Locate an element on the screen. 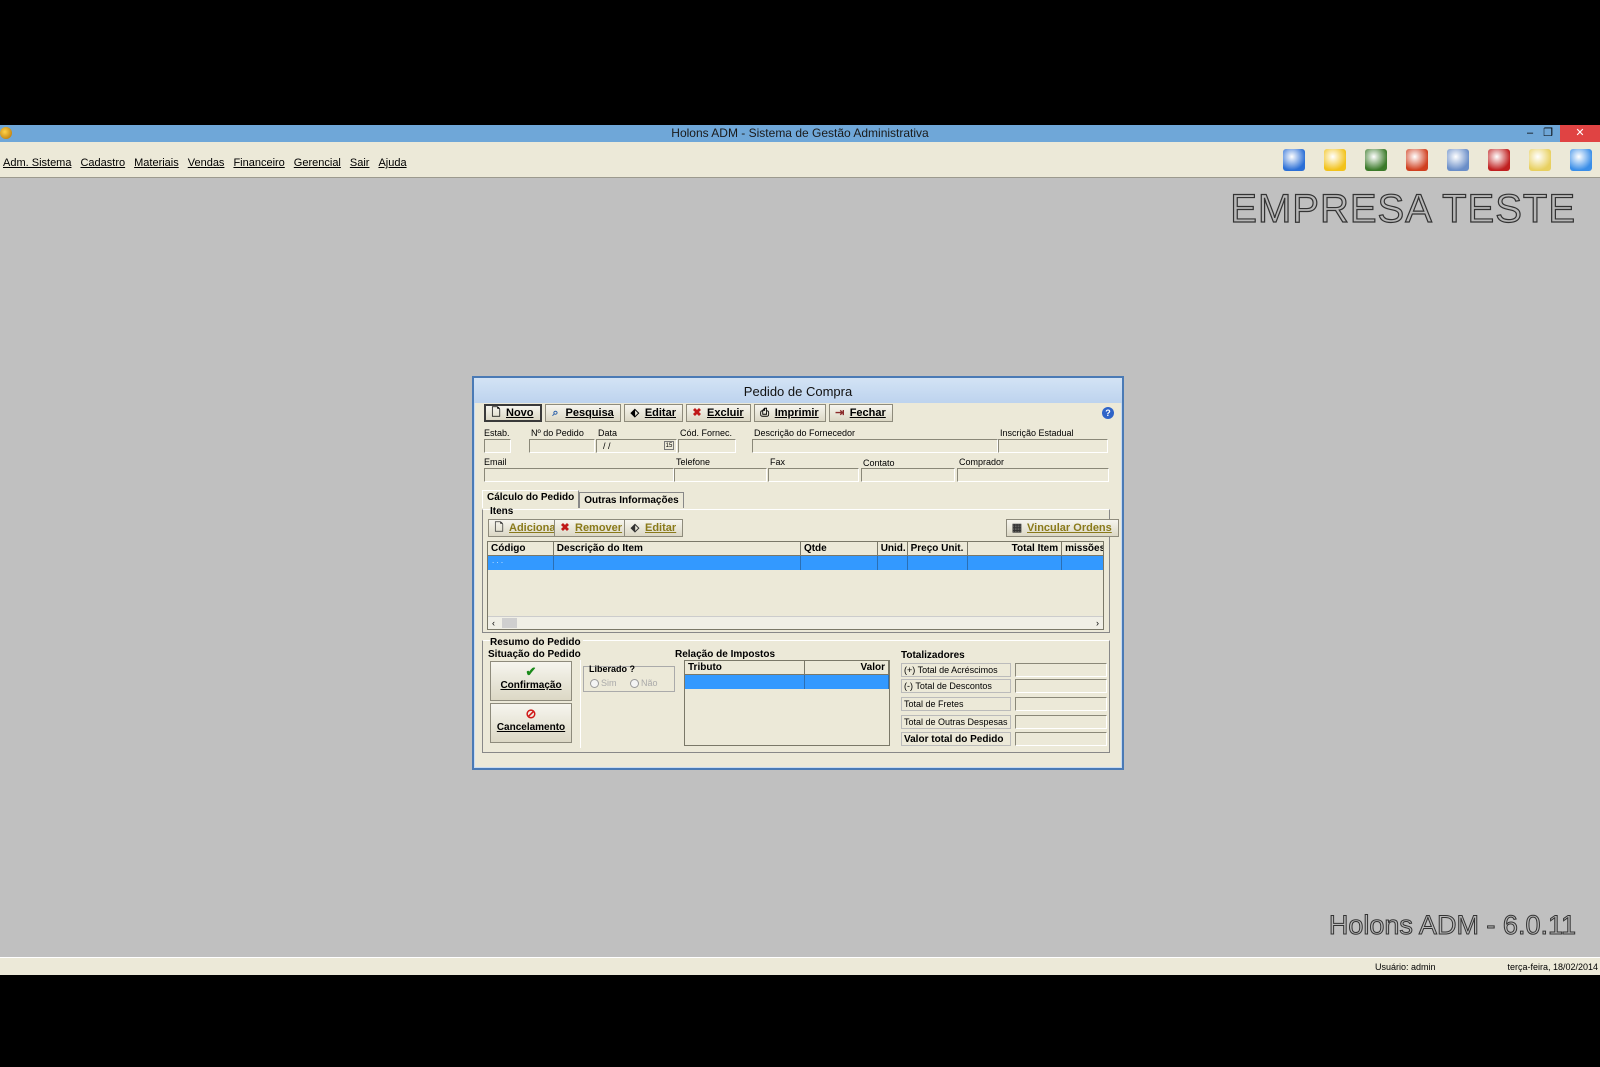 The image size is (1600, 1067). editar-item-button: ⬖ Editar is located at coordinates (654, 528).